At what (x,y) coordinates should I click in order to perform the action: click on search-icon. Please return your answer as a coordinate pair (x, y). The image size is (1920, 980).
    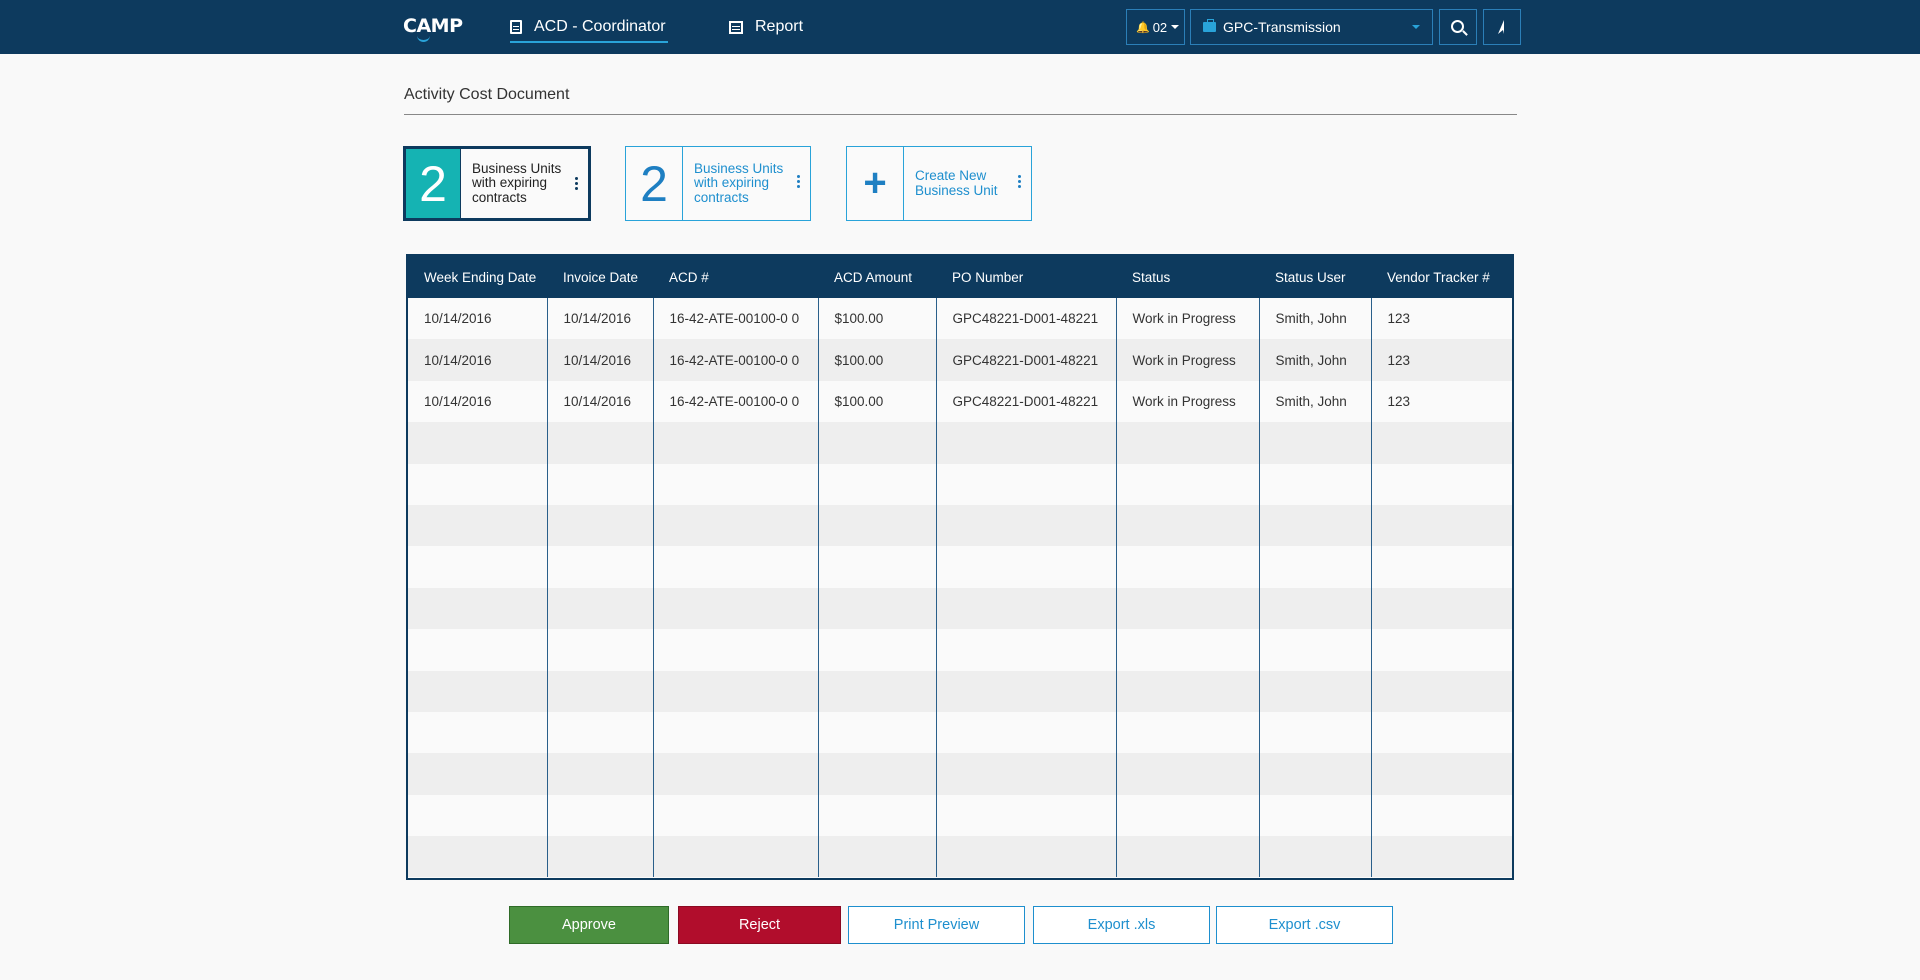
    Looking at the image, I should click on (1457, 26).